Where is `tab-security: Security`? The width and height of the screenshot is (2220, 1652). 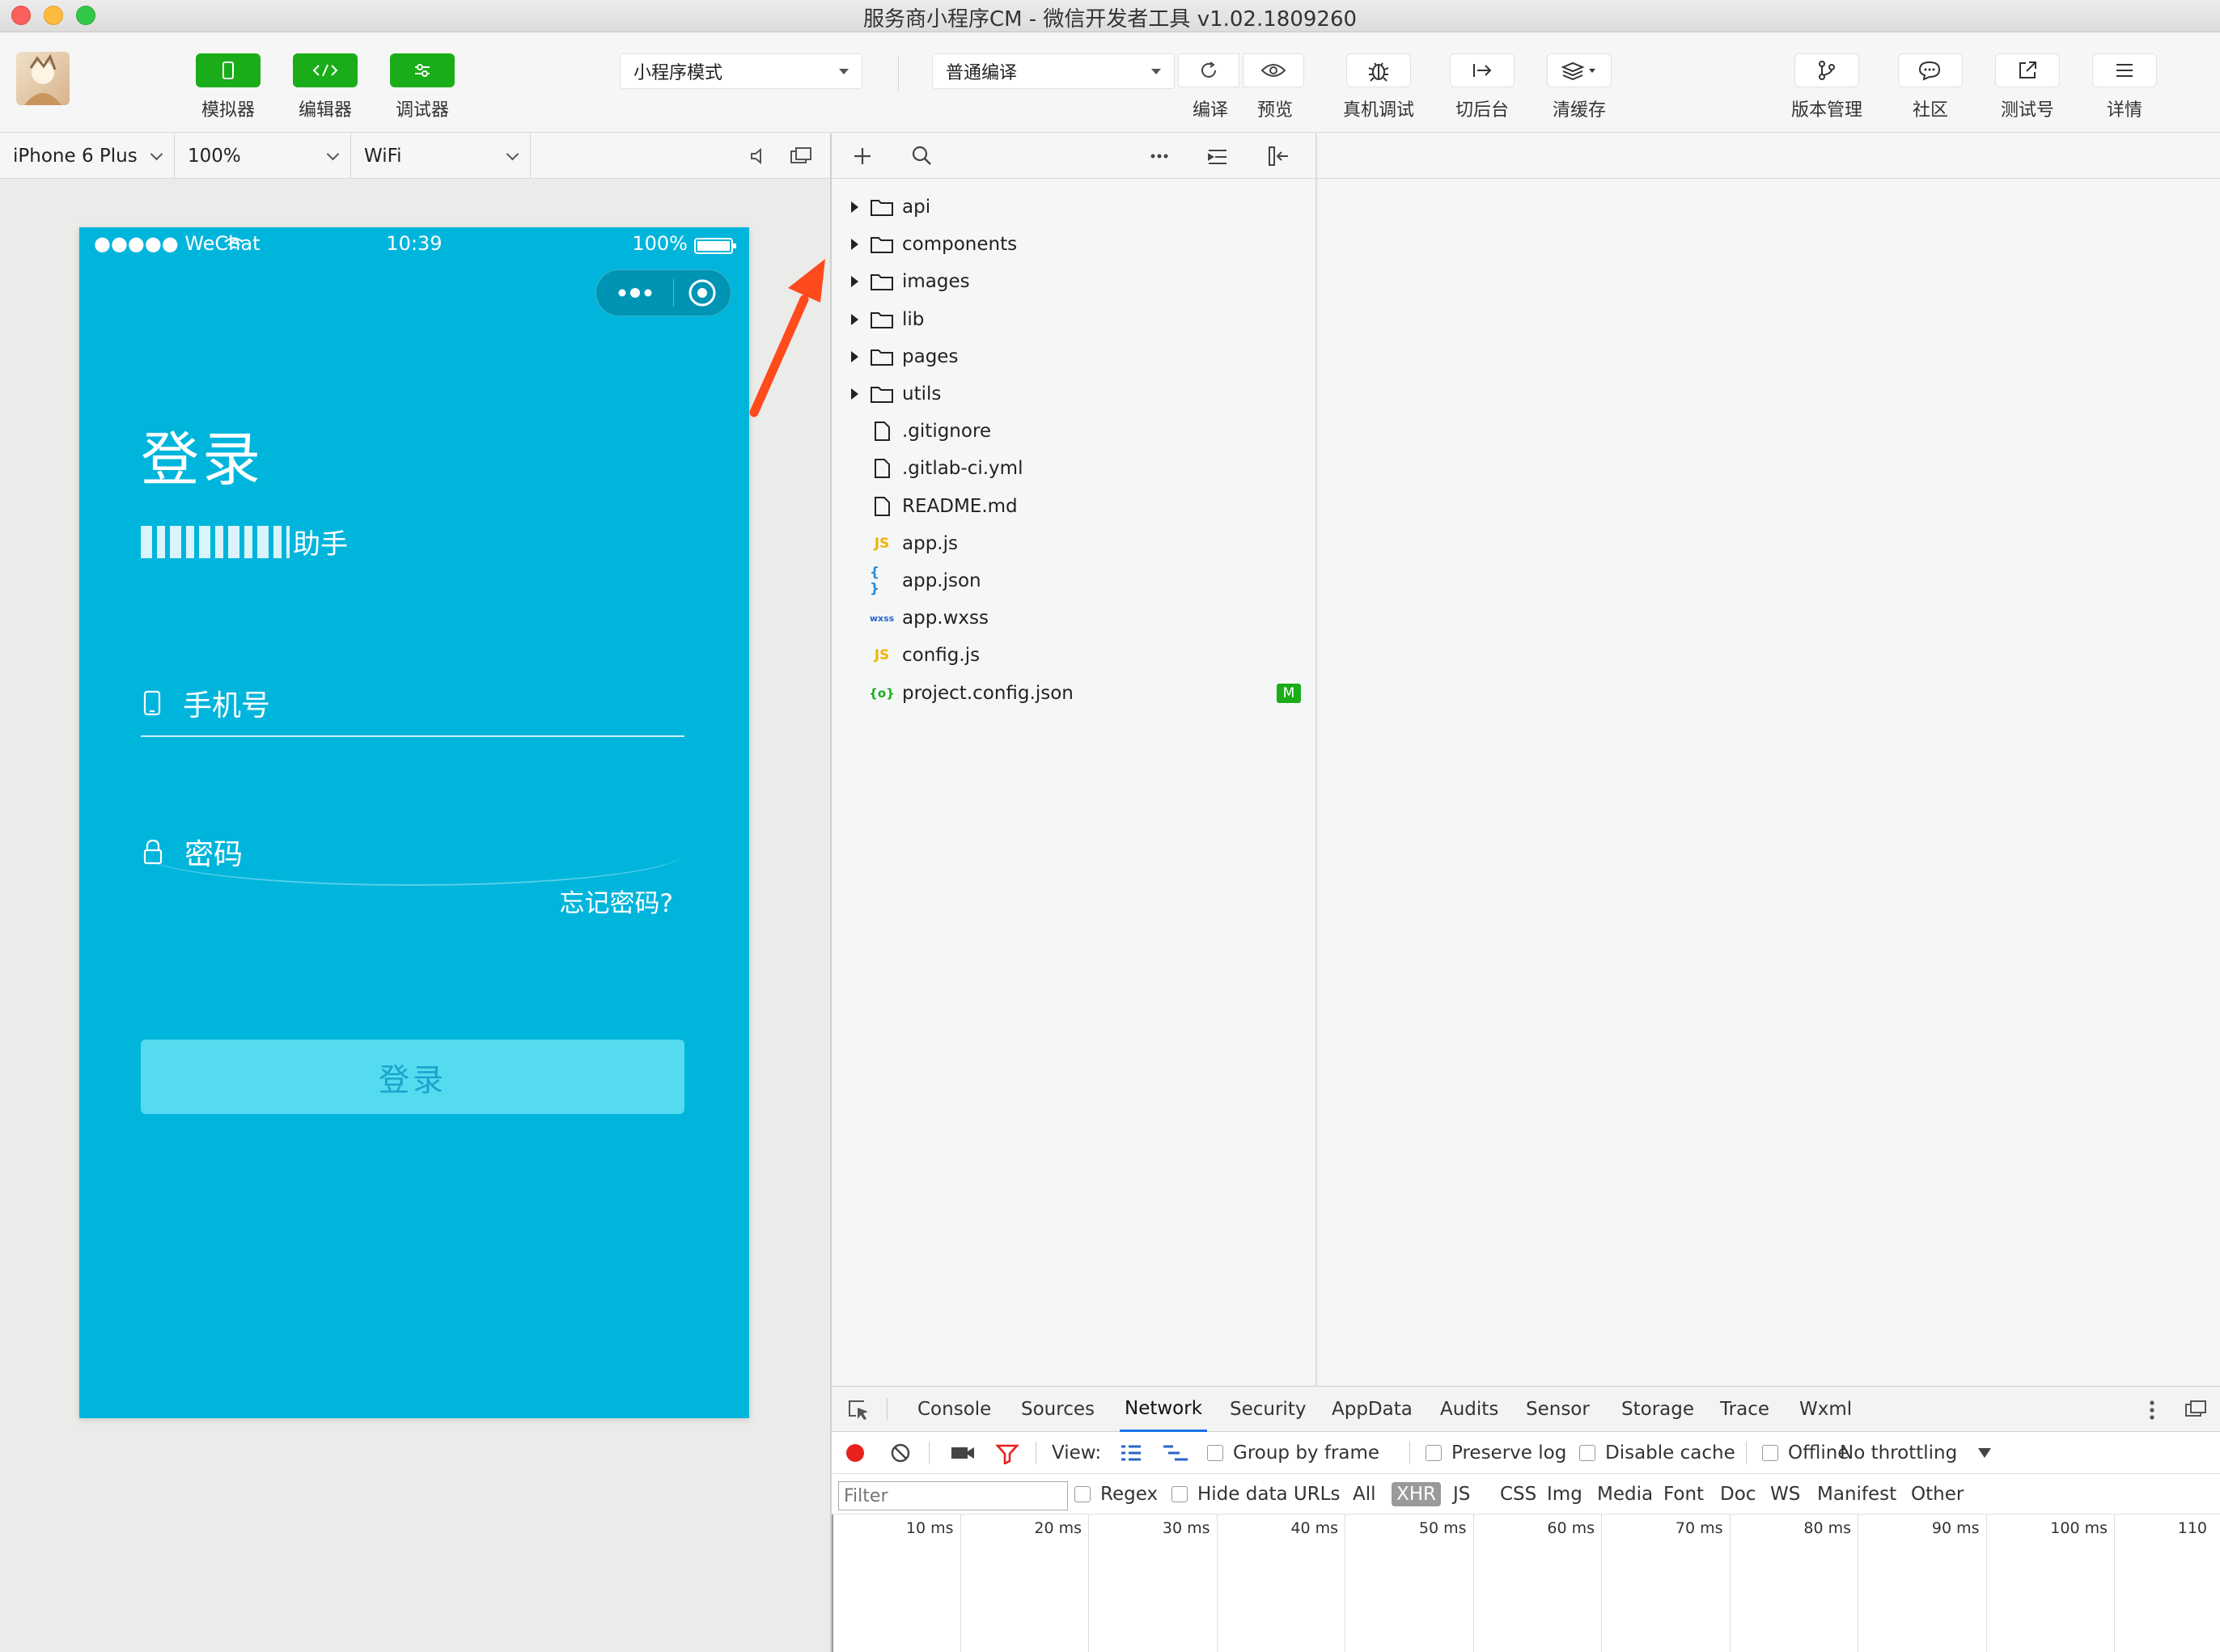
tab-security: Security is located at coordinates (1268, 1409).